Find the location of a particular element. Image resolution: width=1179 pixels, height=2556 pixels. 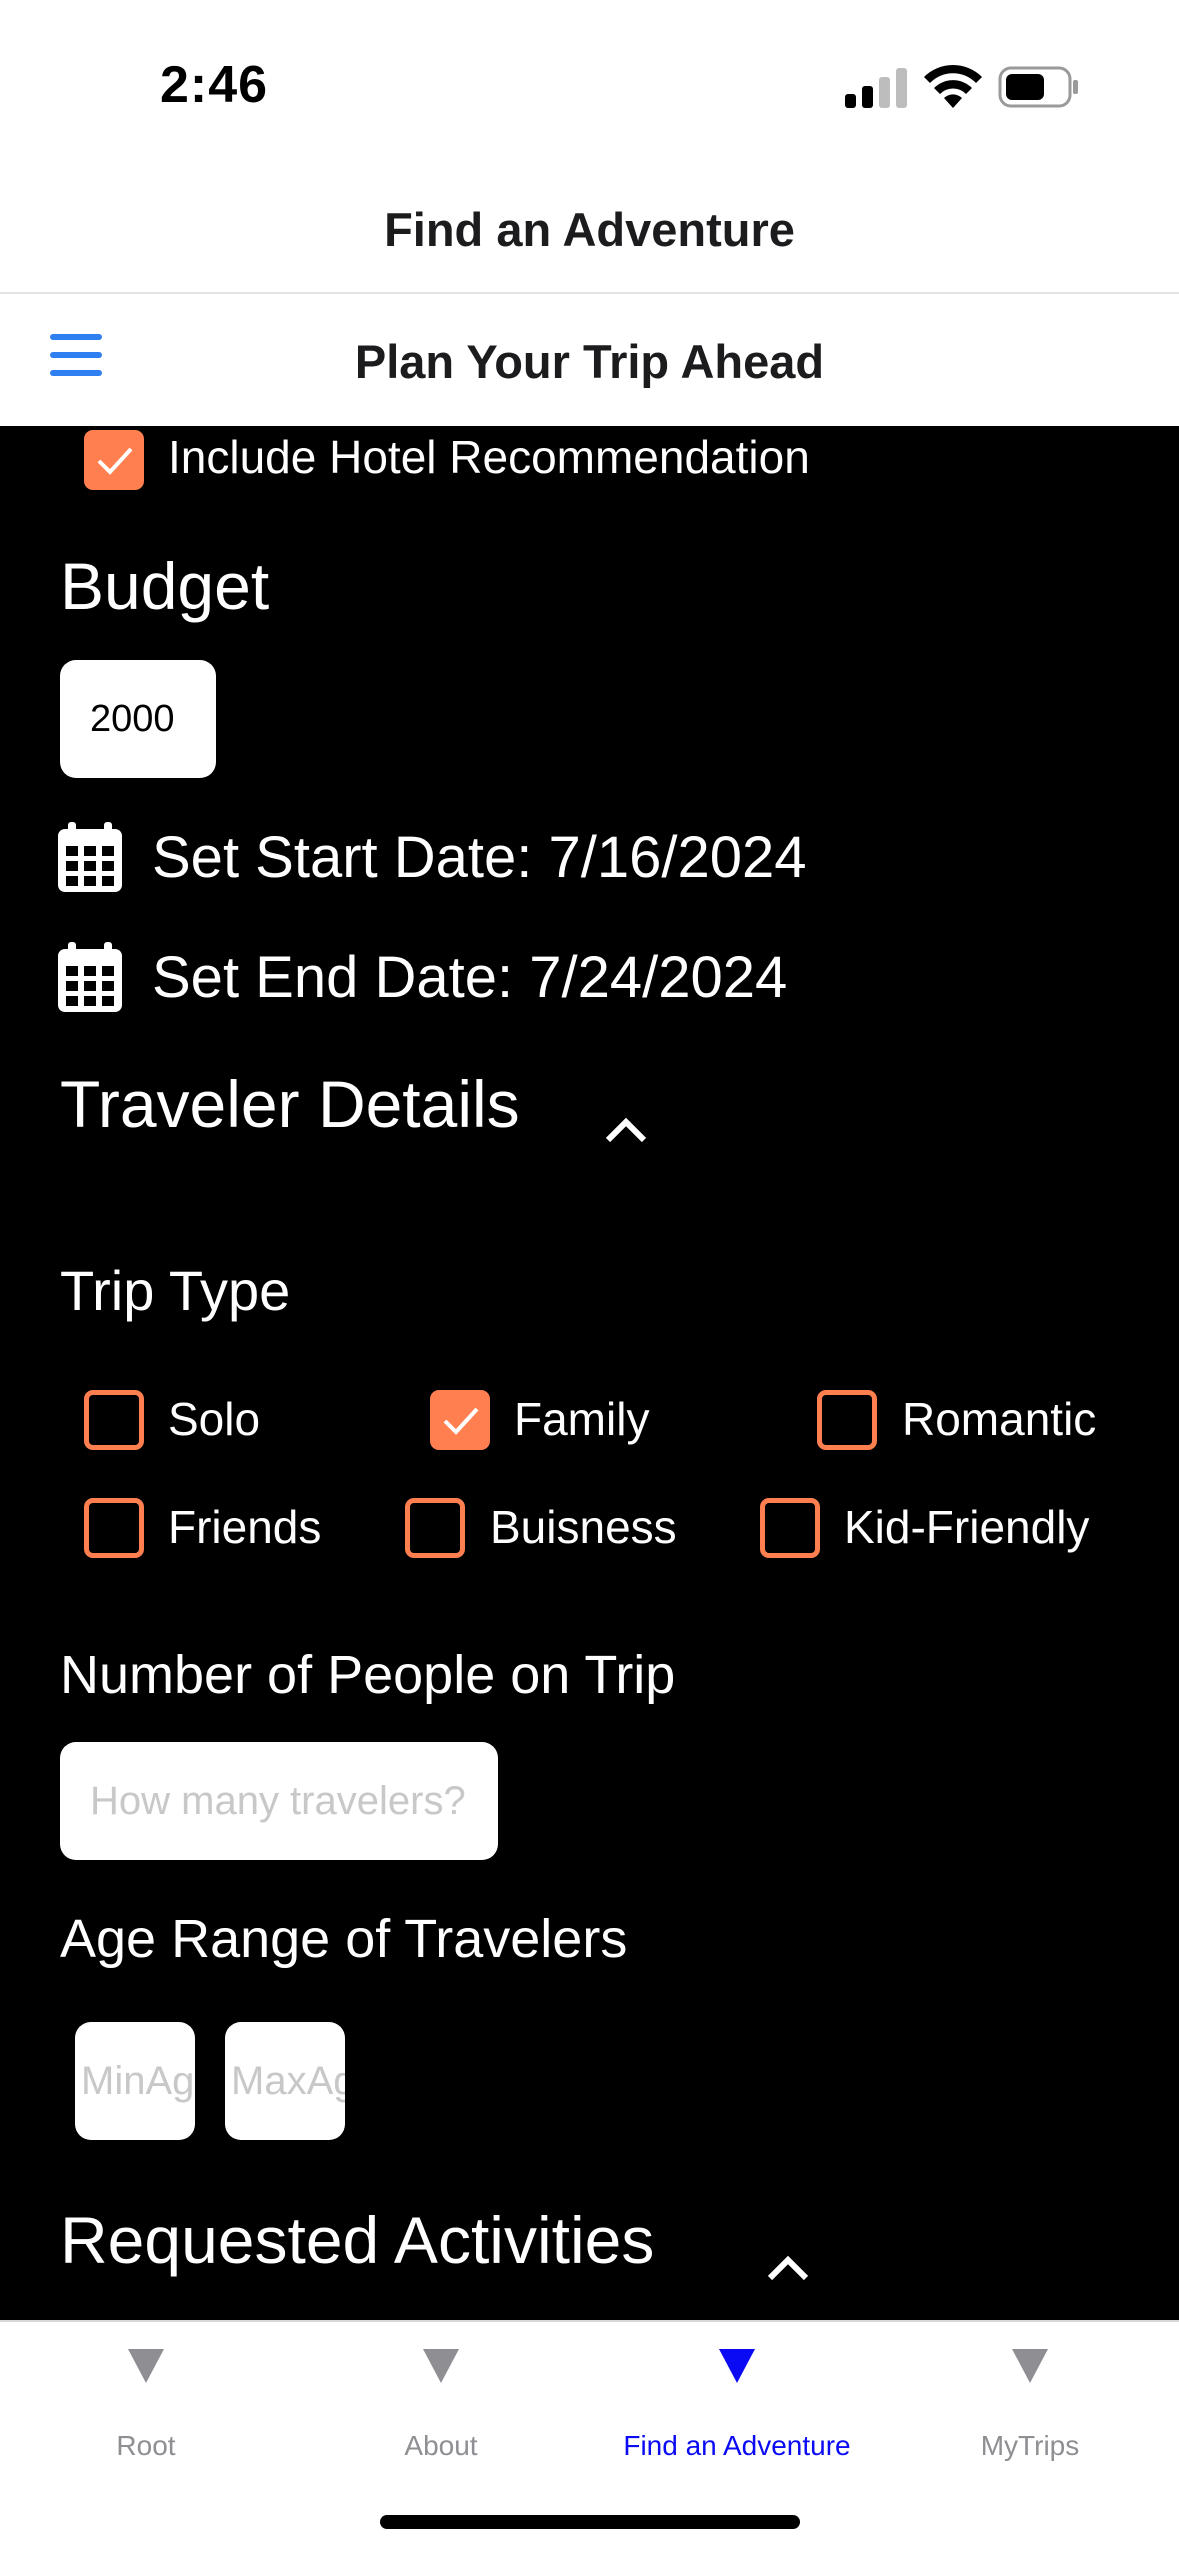

people-count-input is located at coordinates (279, 1801).